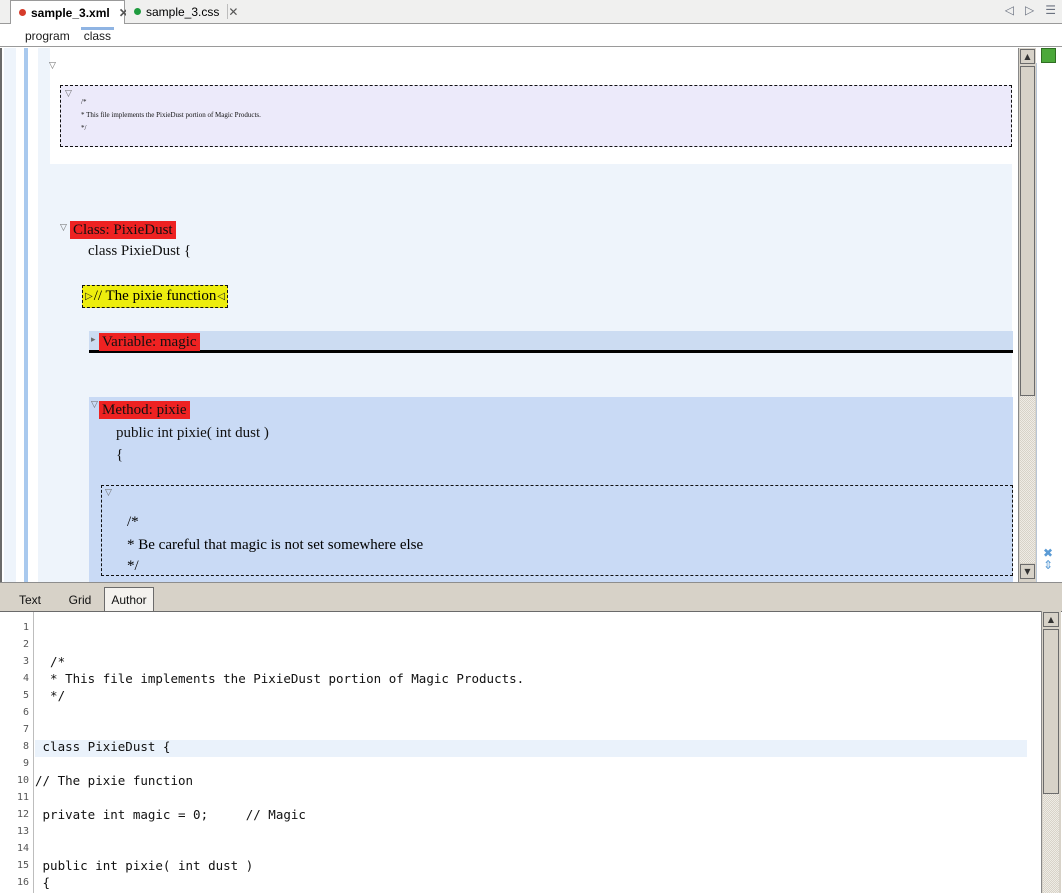 The image size is (1062, 893). What do you see at coordinates (17, 752) in the screenshot?
I see `line-number-gutter: 1 2 3 4 5 6 7 8 9 10 11 12 13 14 15 16` at bounding box center [17, 752].